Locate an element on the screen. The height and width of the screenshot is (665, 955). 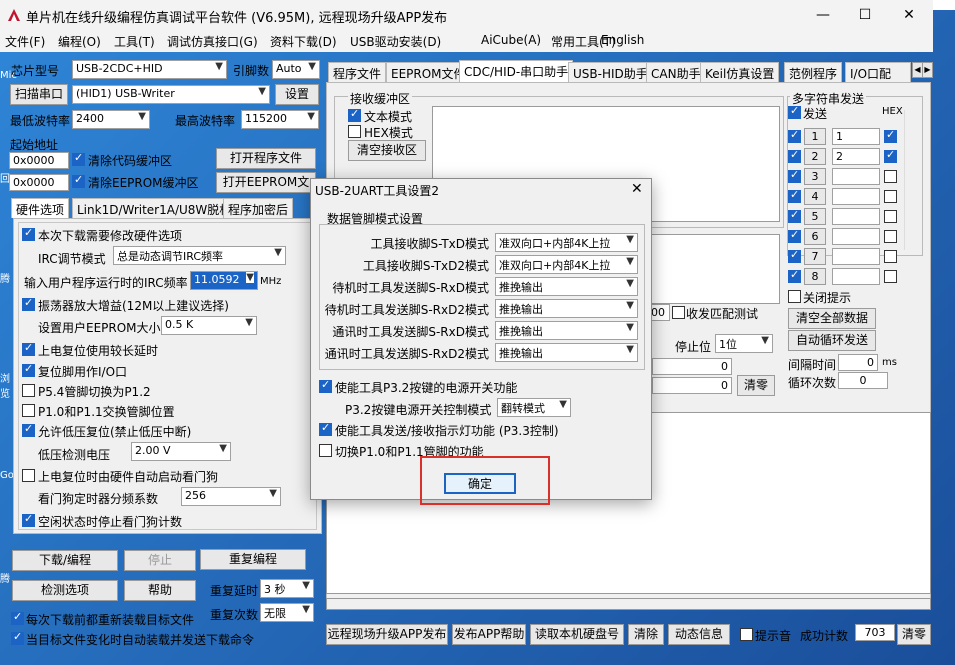
desktop-icon: 浏览 is located at coordinates (7, 390).